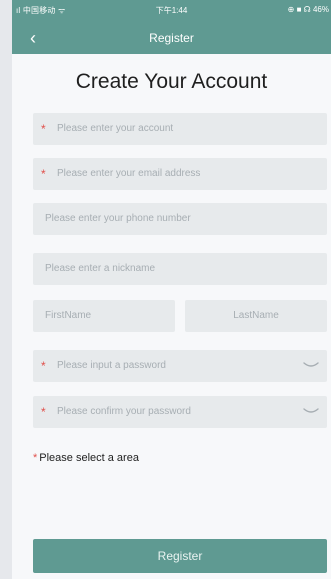 The image size is (331, 579). I want to click on first-name-field: FirstName, so click(104, 316).